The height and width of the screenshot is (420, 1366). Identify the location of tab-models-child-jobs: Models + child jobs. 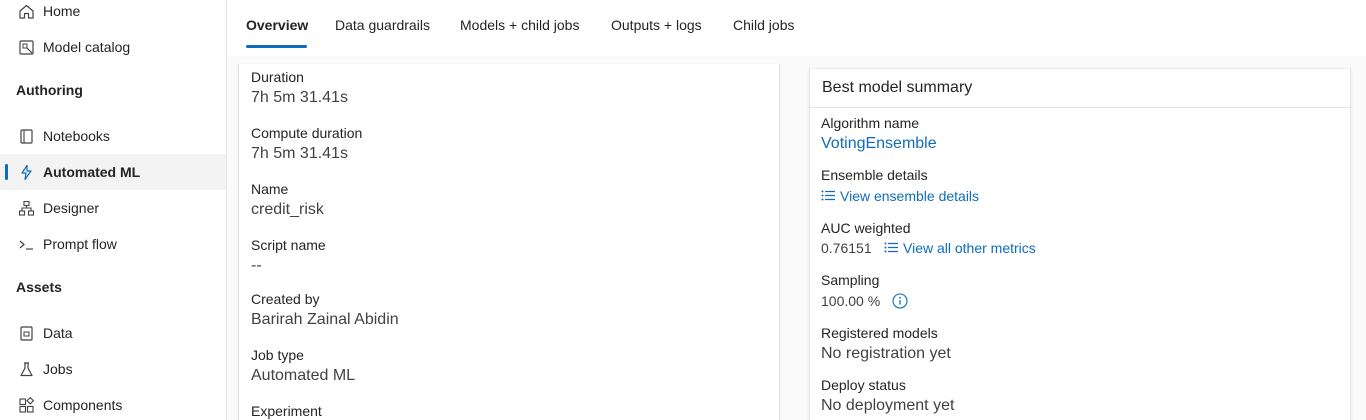
(519, 25).